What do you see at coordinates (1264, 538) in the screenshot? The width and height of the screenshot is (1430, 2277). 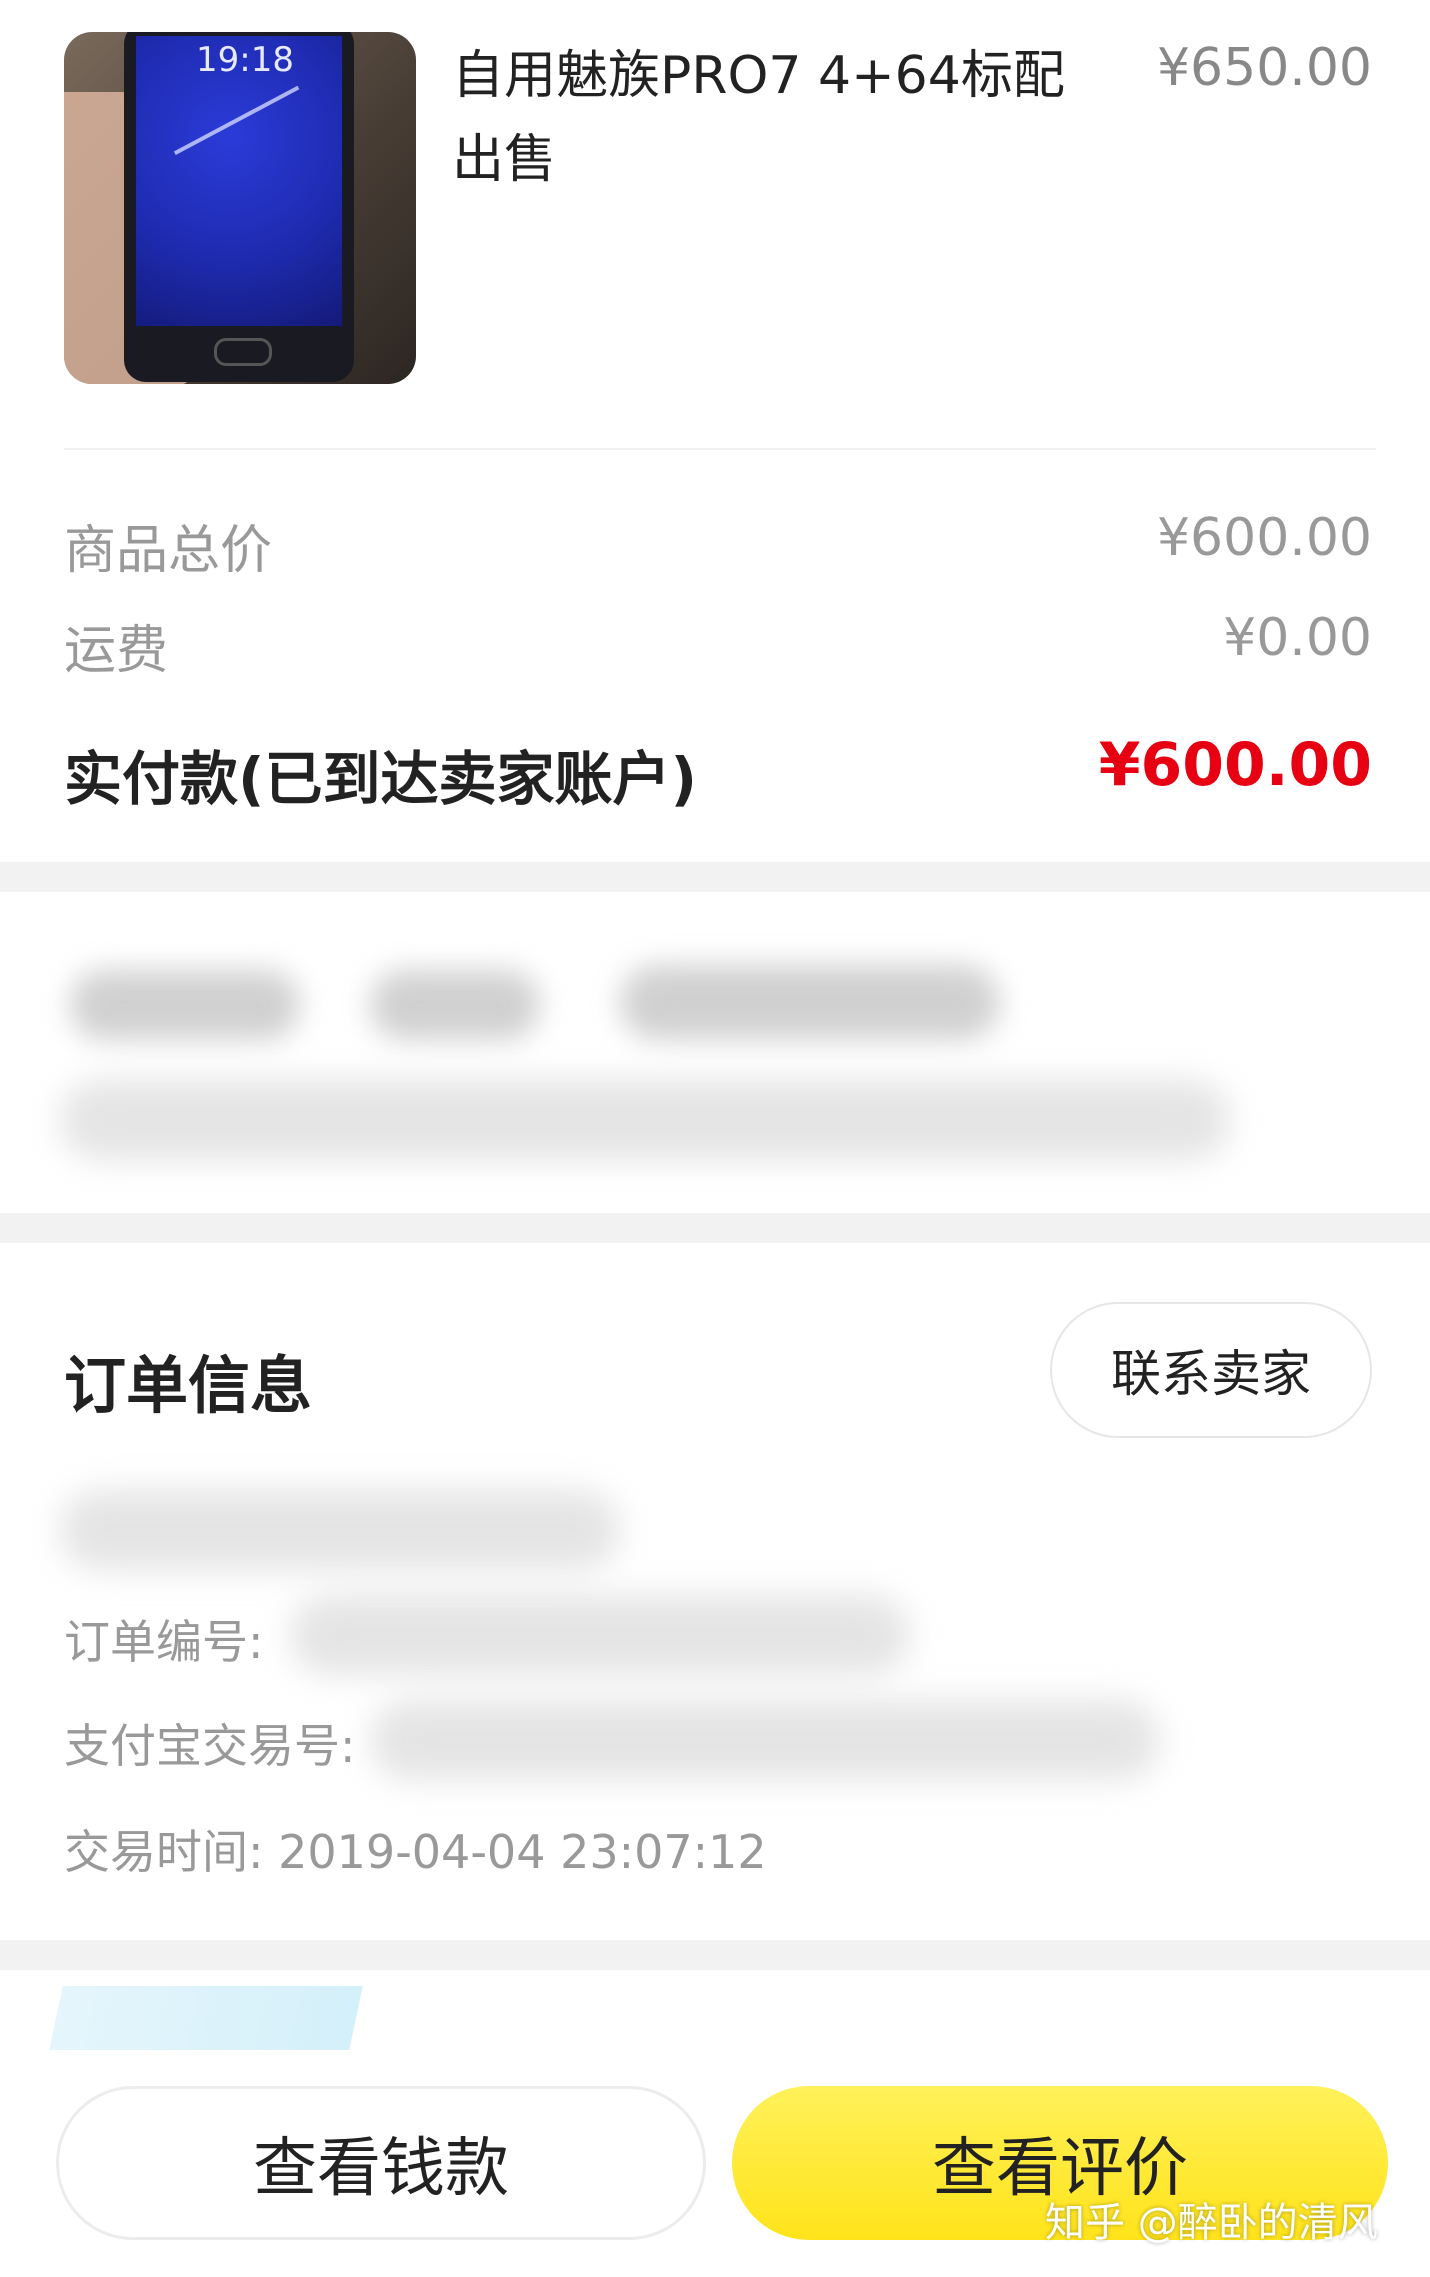 I see `goods-total-value: ¥600.00` at bounding box center [1264, 538].